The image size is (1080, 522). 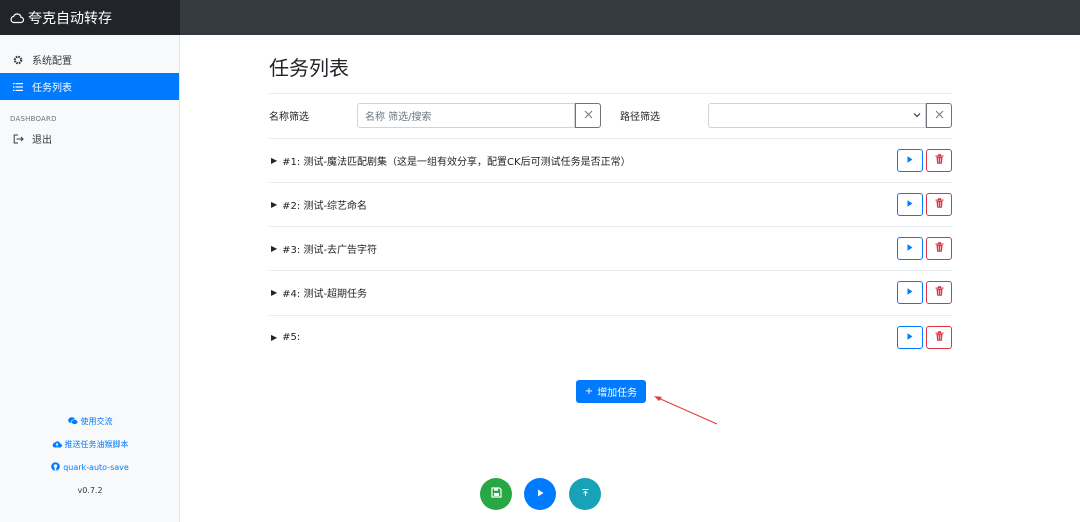 I want to click on divider, so click(x=610, y=93).